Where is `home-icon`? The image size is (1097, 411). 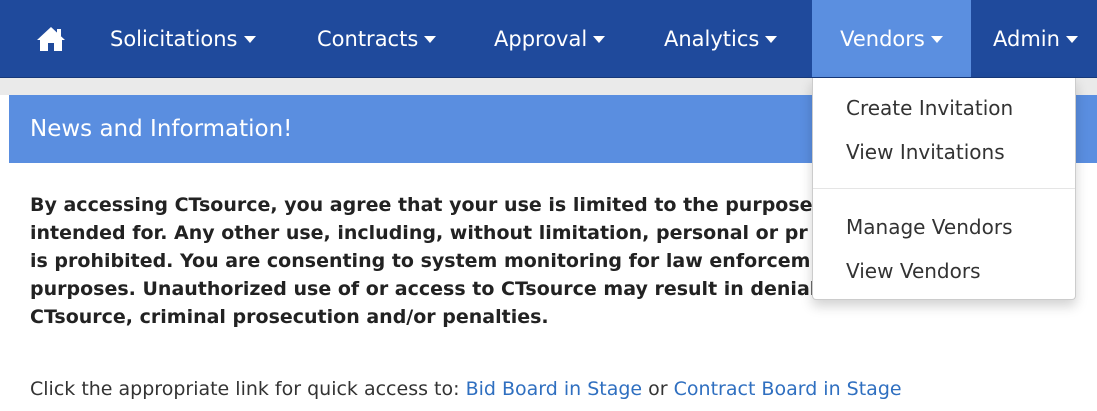 home-icon is located at coordinates (51, 38).